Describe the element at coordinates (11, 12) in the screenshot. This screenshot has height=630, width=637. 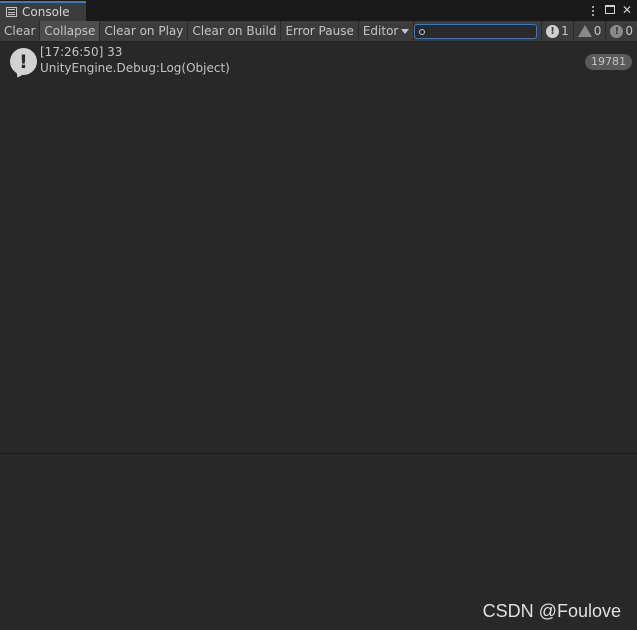
I see `console-list-icon` at that location.